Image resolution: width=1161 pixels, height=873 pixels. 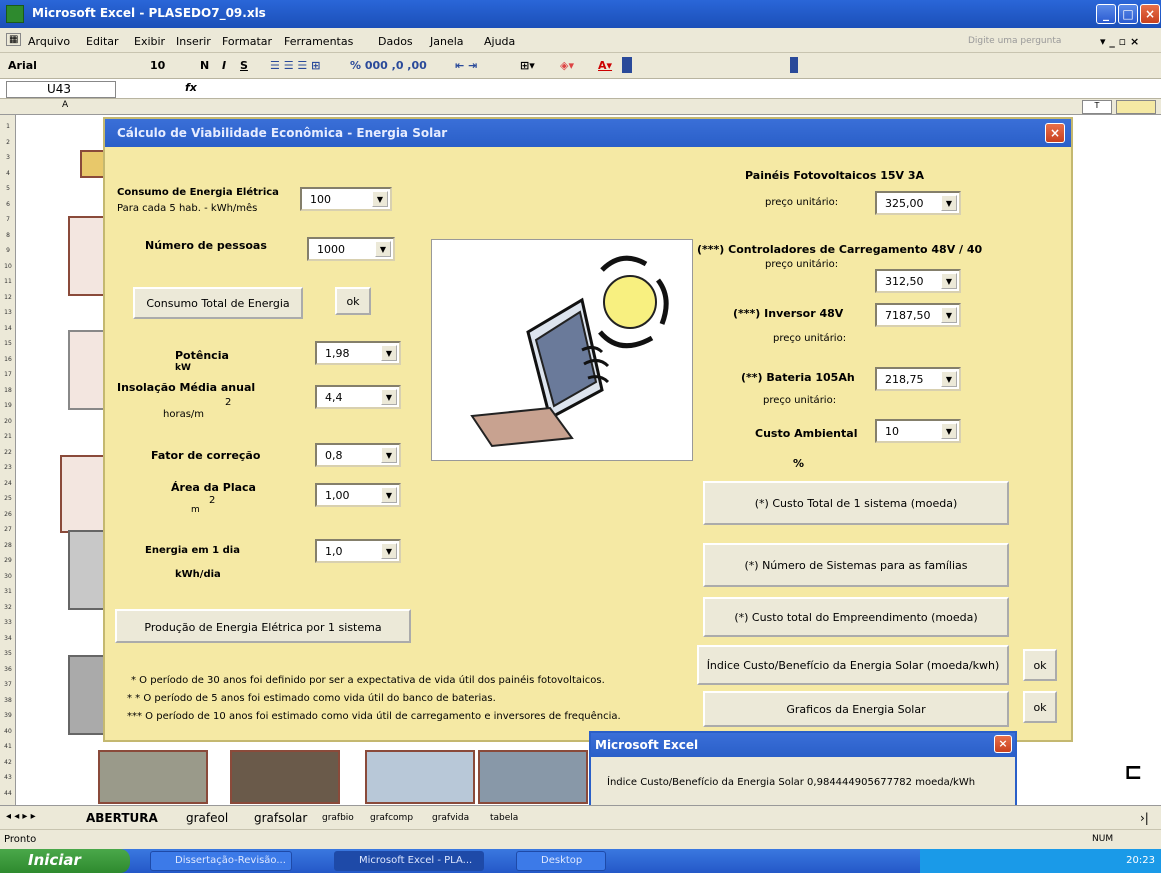 What do you see at coordinates (918, 431) in the screenshot?
I see `custo-ambiental-combo: 10 ▼` at bounding box center [918, 431].